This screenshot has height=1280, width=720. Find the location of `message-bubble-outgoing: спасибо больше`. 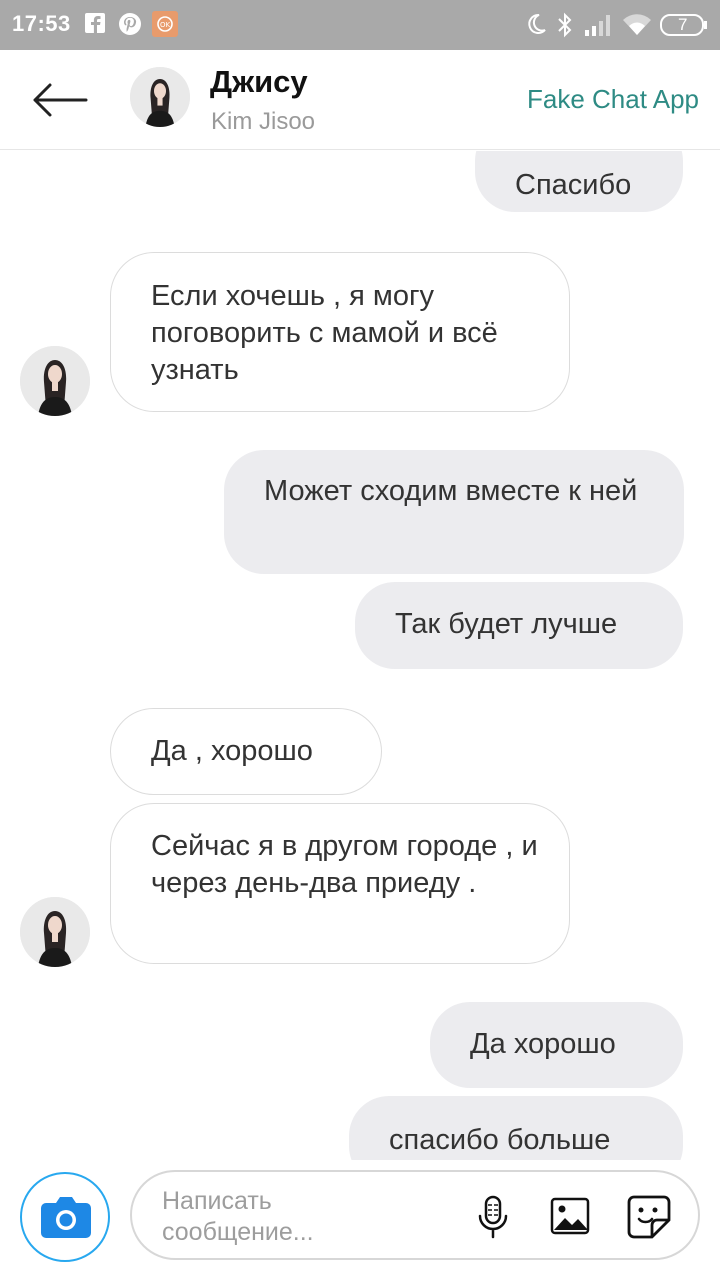

message-bubble-outgoing: спасибо больше is located at coordinates (516, 1128).